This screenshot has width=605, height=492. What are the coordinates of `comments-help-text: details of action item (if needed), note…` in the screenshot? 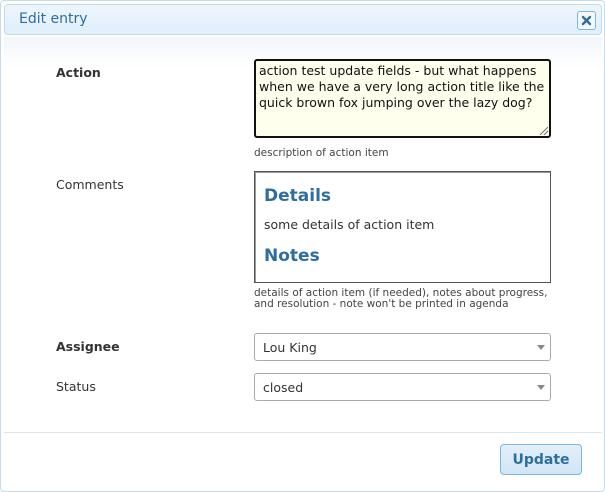 It's located at (401, 298).